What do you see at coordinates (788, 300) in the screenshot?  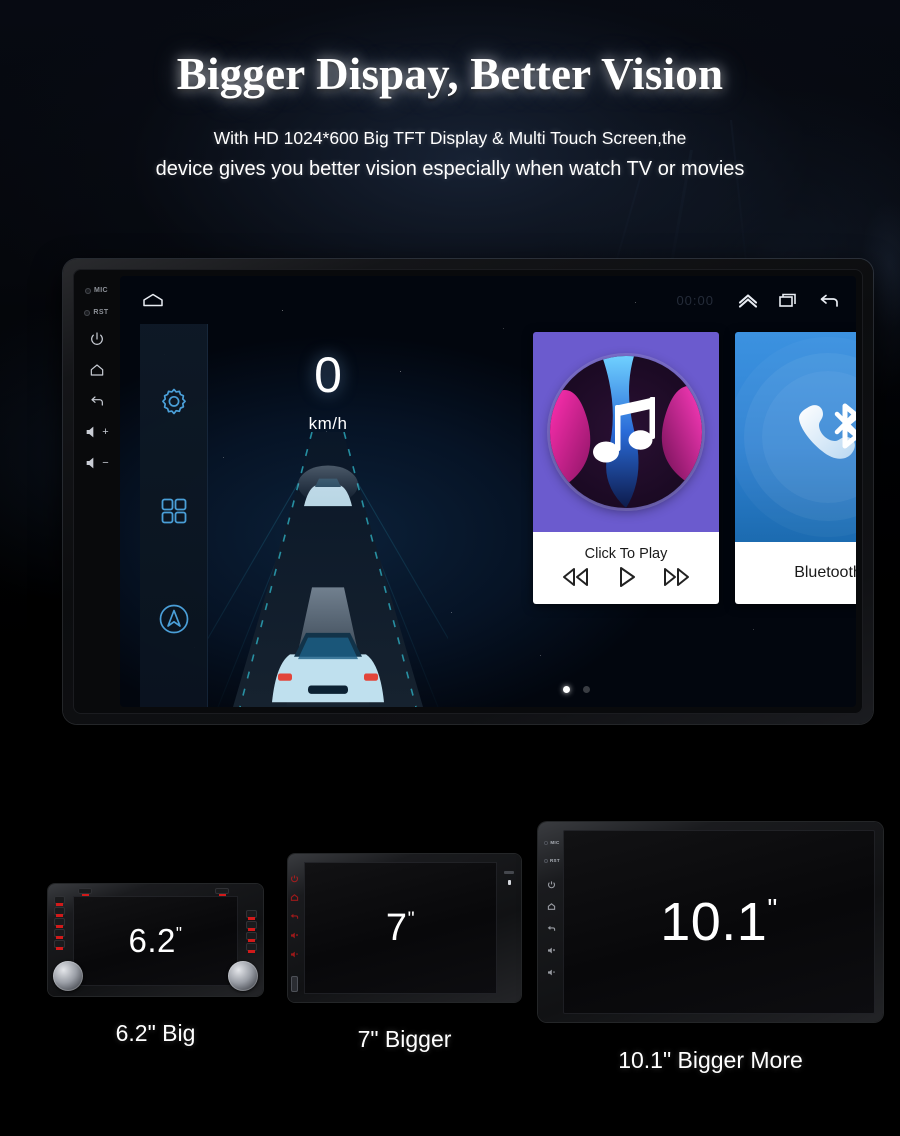 I see `recents-icon` at bounding box center [788, 300].